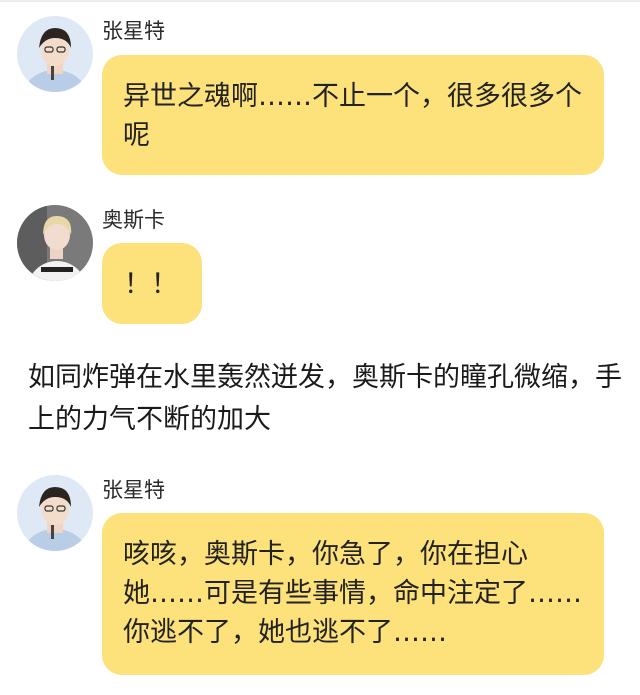  I want to click on avatar-aosika, so click(55, 243).